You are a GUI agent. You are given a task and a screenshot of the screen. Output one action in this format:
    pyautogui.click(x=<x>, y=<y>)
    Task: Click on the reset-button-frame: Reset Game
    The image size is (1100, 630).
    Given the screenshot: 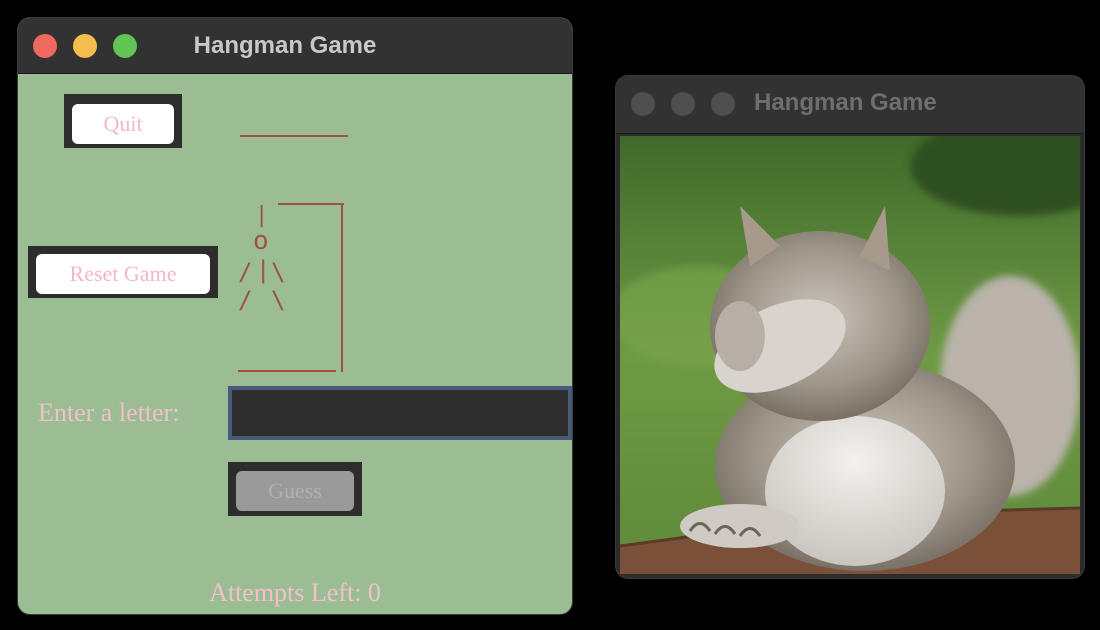 What is the action you would take?
    pyautogui.click(x=123, y=272)
    